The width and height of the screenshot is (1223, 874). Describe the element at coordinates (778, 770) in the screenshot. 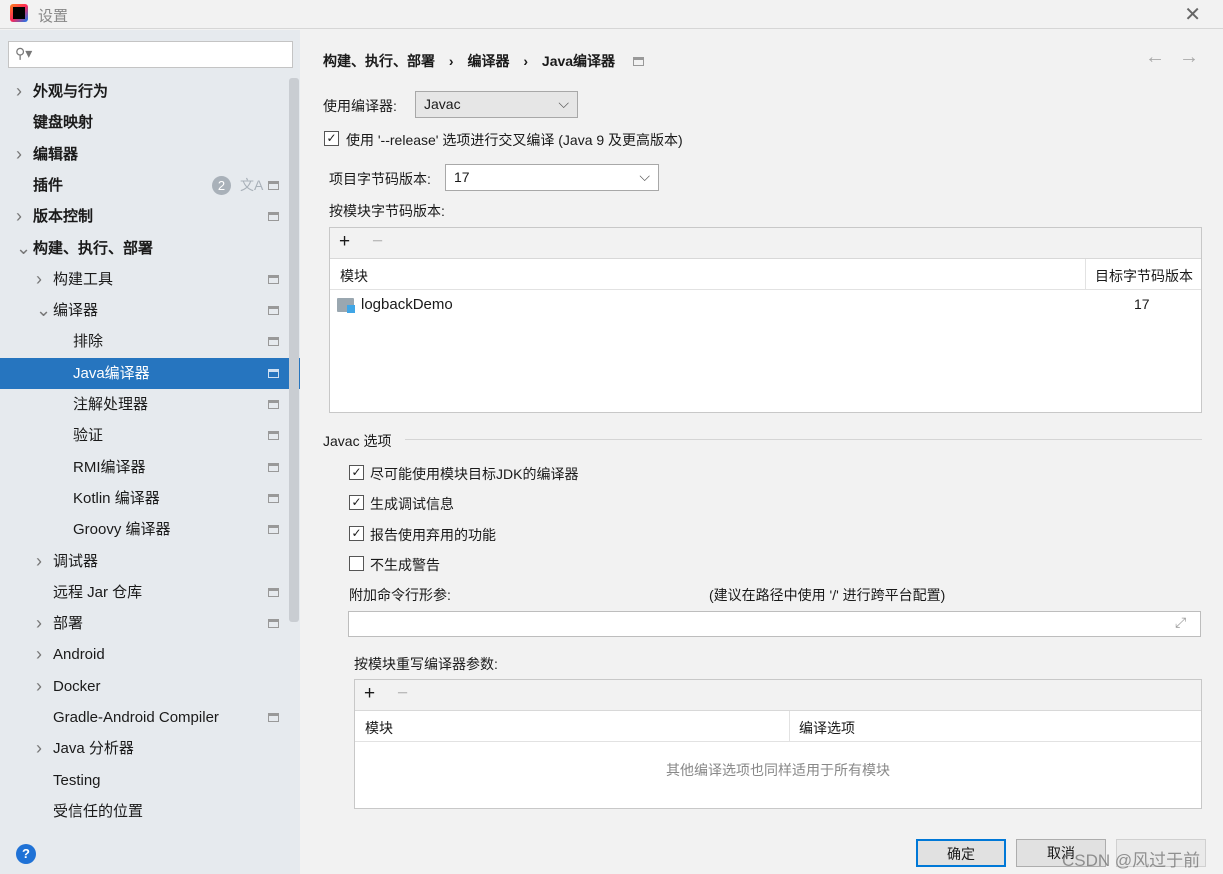

I see `empty-table-text: 其他编译选项也同样适用于所有模块` at that location.